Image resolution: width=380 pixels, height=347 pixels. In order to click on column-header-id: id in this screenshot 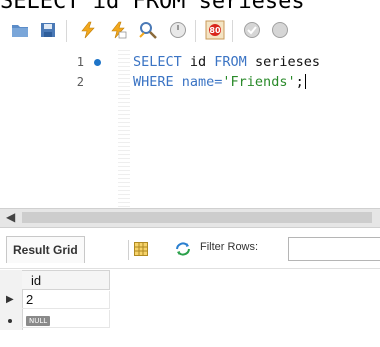, I will do `click(66, 280)`.